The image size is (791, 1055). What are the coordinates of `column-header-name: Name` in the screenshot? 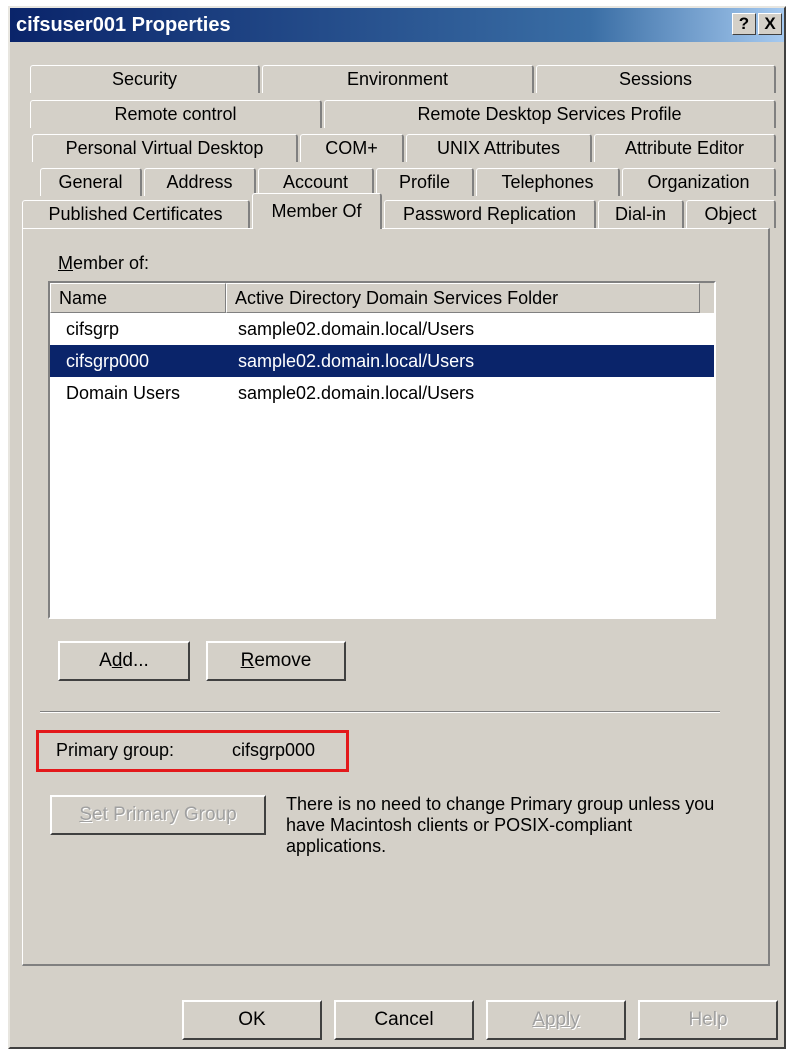 It's located at (138, 298).